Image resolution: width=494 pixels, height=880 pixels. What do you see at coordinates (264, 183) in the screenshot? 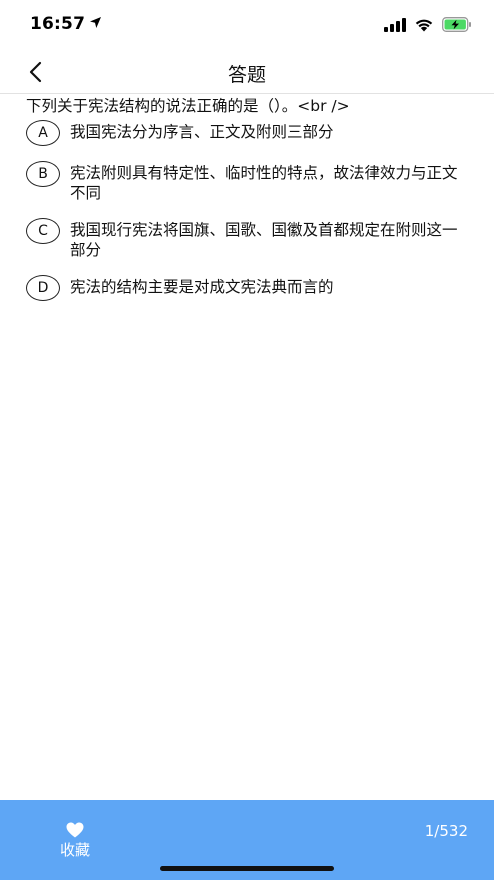
I see `option-b-text: 宪法附则具有特定性、临时性的特点，故法律效力与正文不同` at bounding box center [264, 183].